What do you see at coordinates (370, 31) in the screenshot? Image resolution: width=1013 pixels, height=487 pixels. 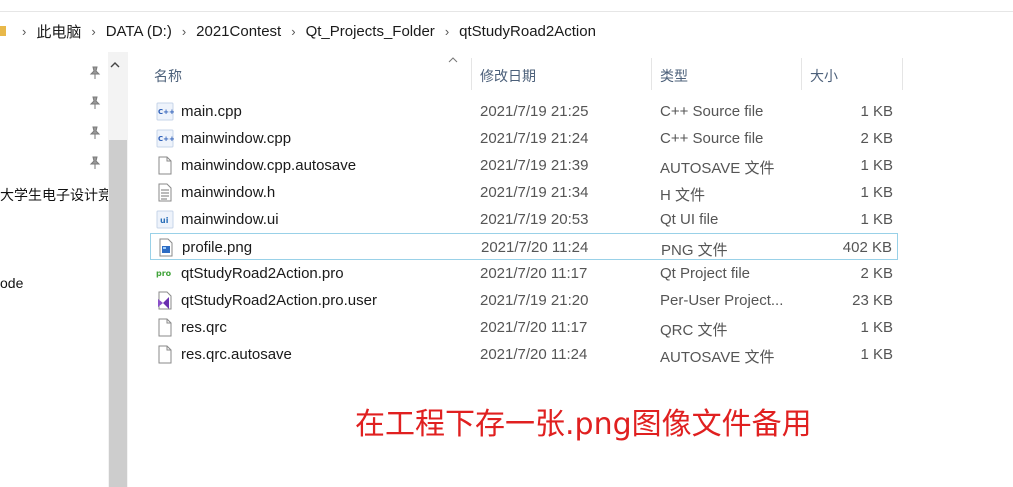 I see `breadcrumb-item: Qt_Projects_Folder` at bounding box center [370, 31].